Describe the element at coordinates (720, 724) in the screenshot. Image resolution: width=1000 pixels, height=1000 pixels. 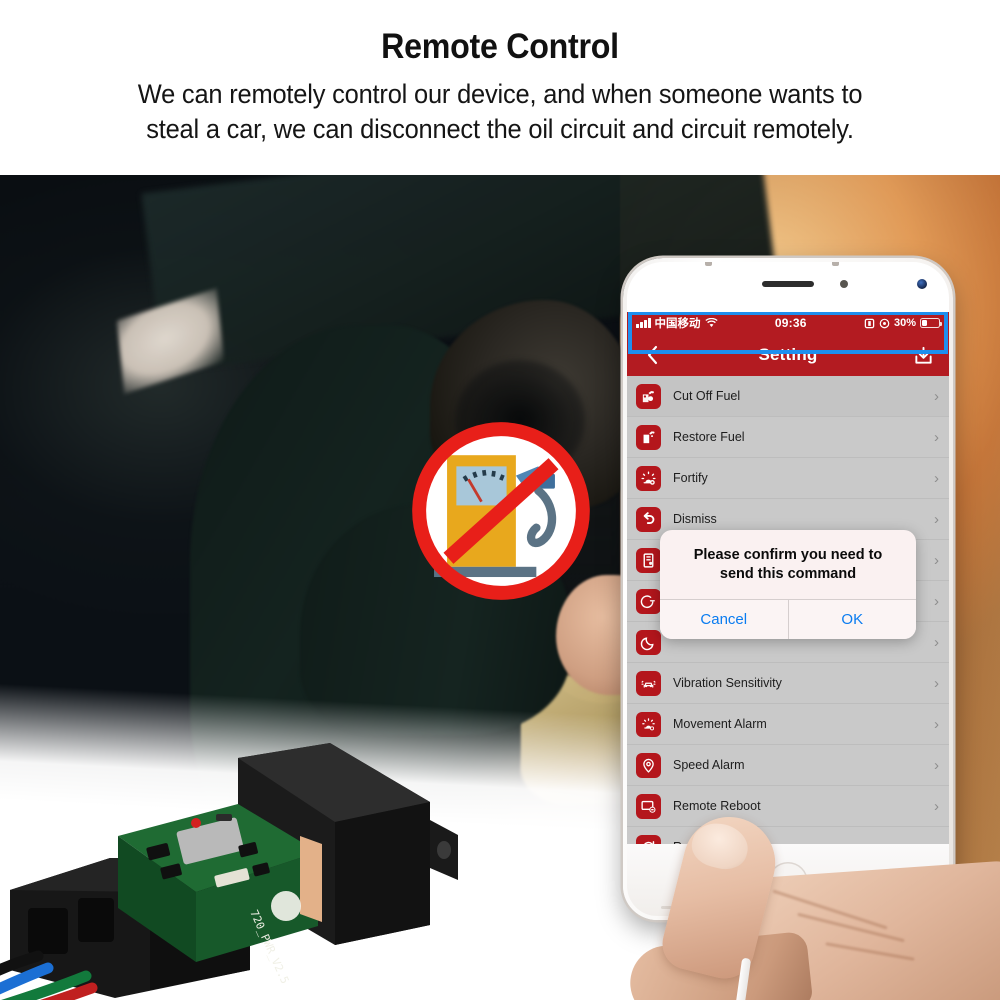
I see `list-item-label: Movement Alarm` at that location.